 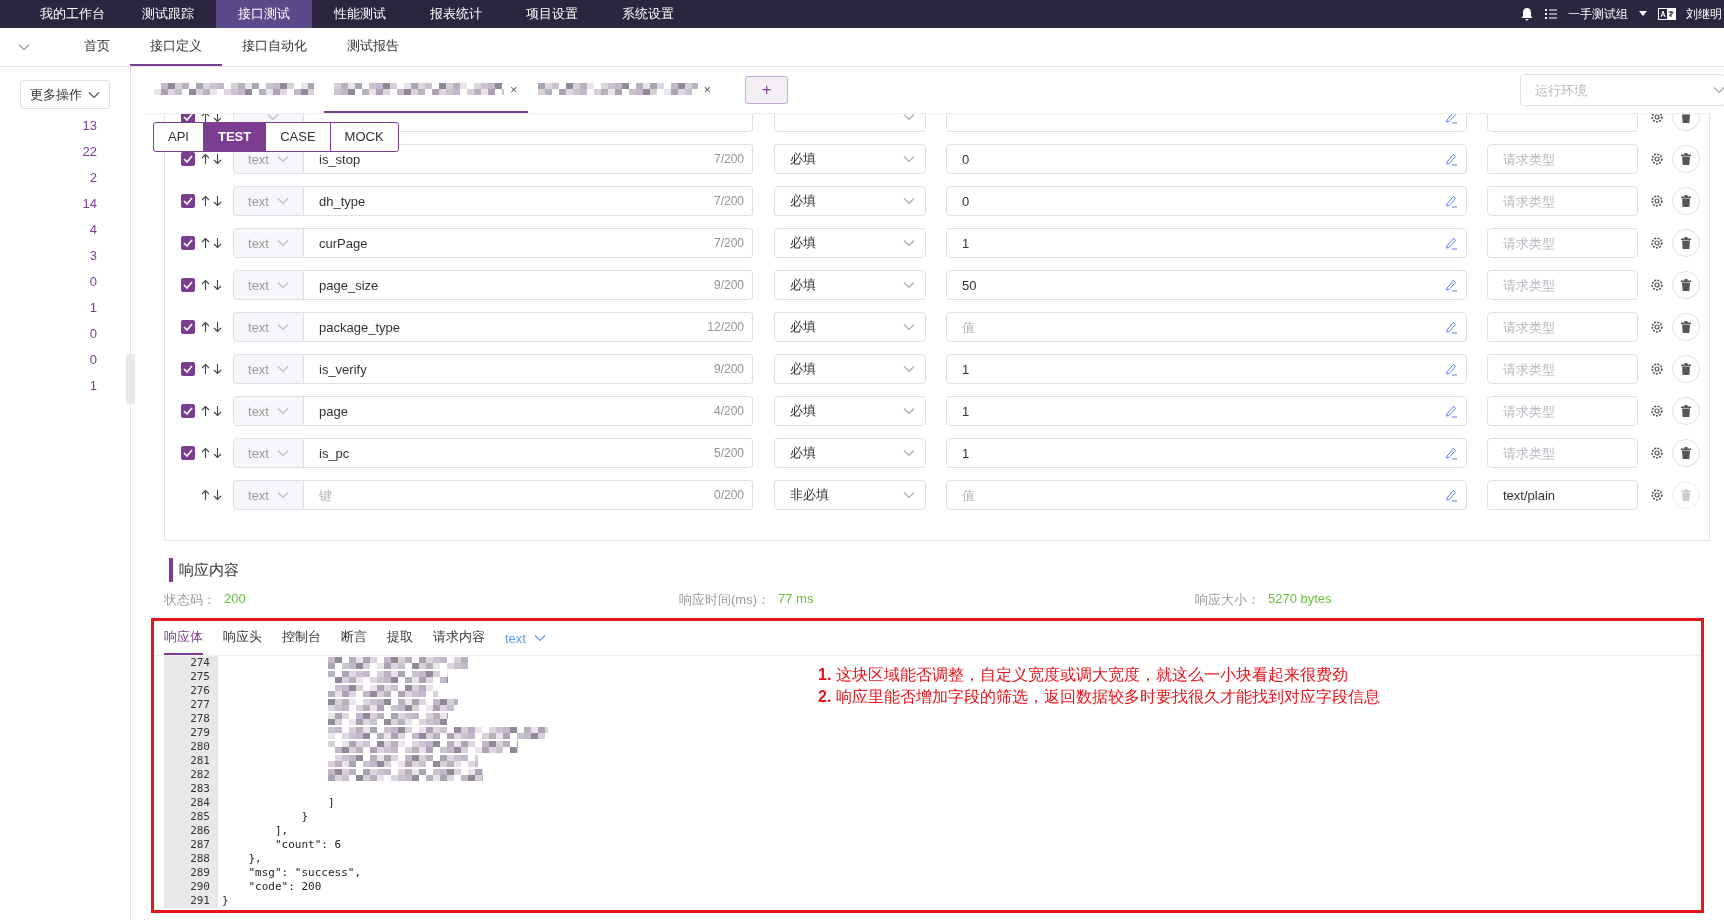 I want to click on value-input: 50, so click(x=1203, y=285).